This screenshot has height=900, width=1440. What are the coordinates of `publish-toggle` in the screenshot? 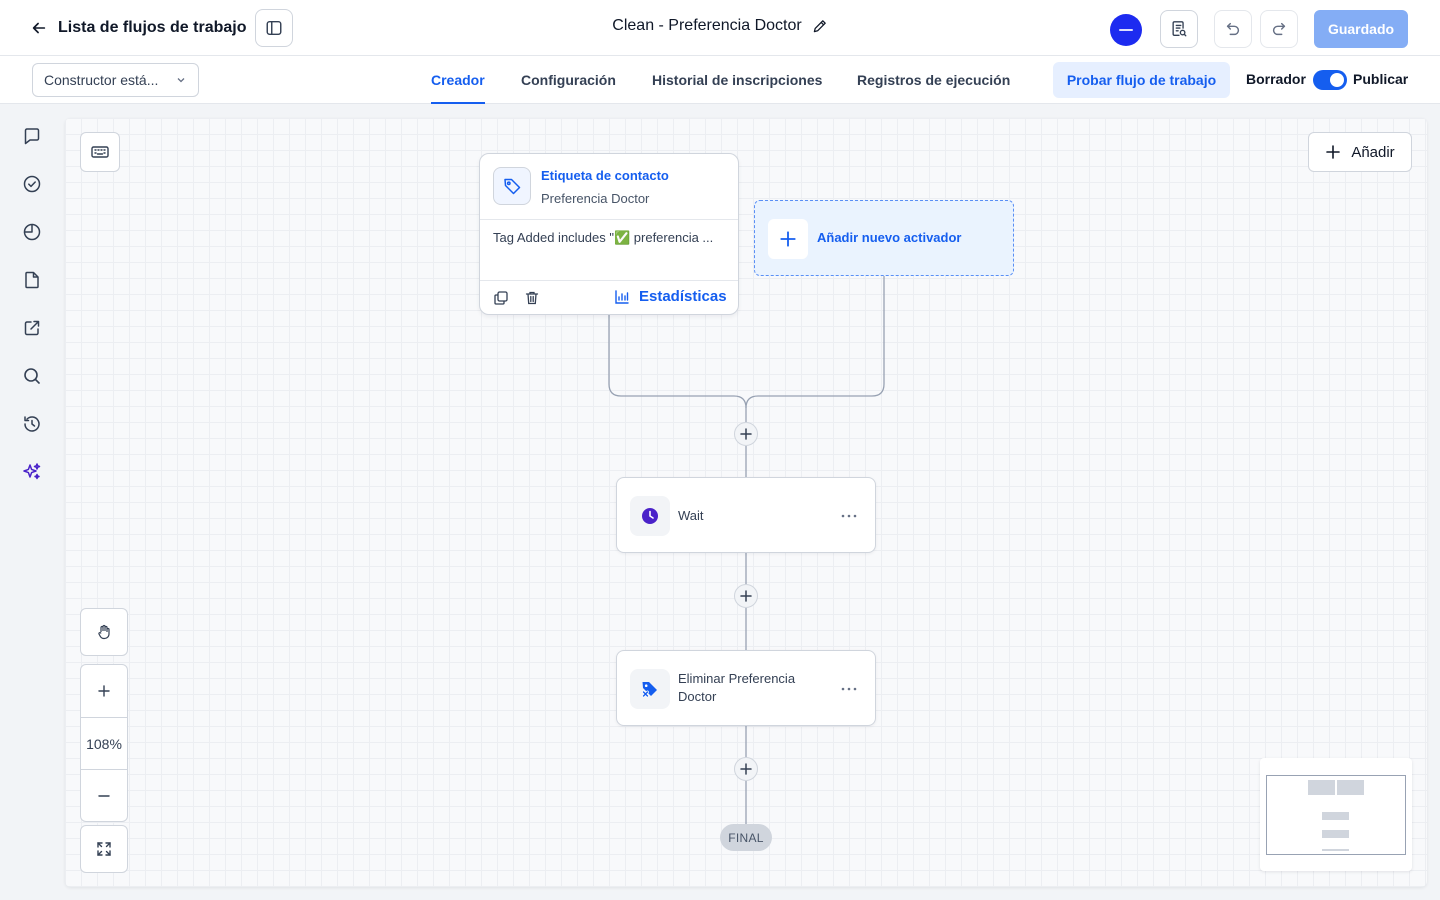 It's located at (1330, 80).